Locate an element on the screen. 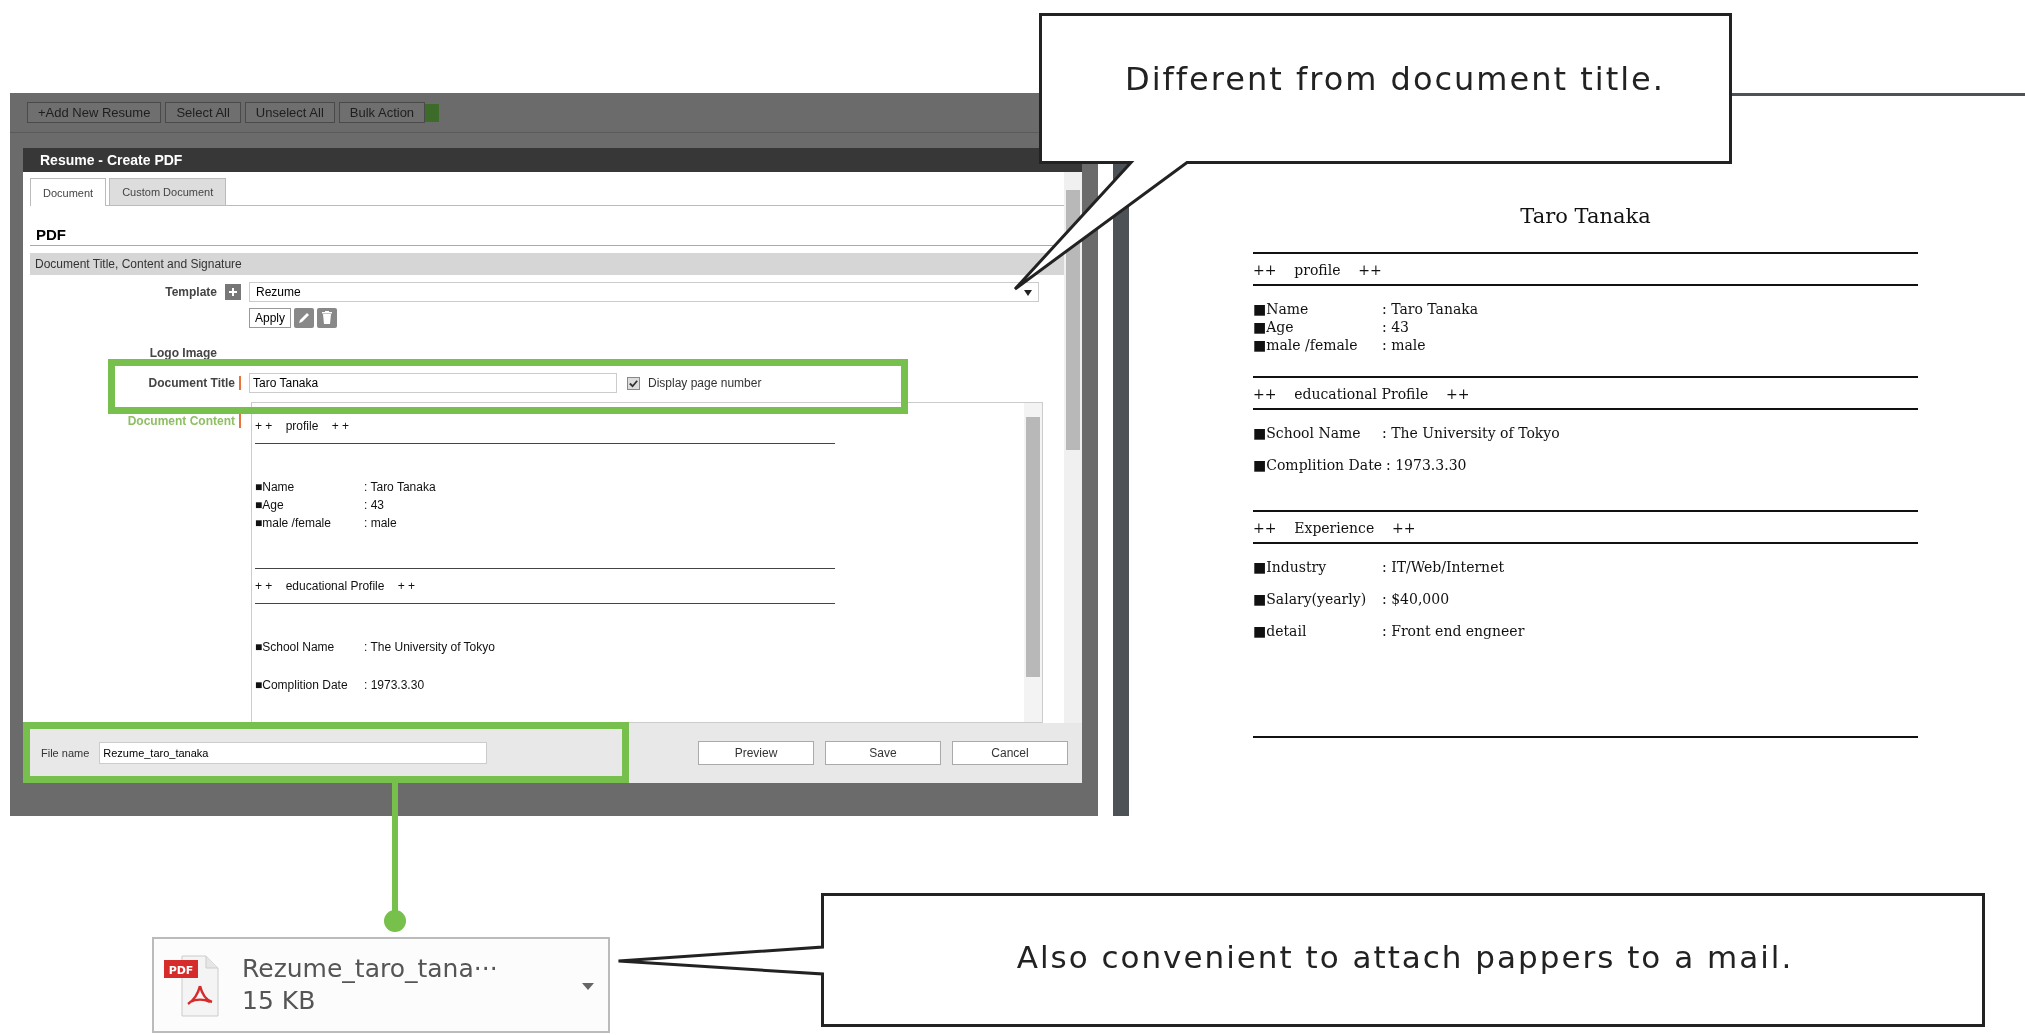 The height and width of the screenshot is (1035, 2025). dialog-button: Save is located at coordinates (883, 753).